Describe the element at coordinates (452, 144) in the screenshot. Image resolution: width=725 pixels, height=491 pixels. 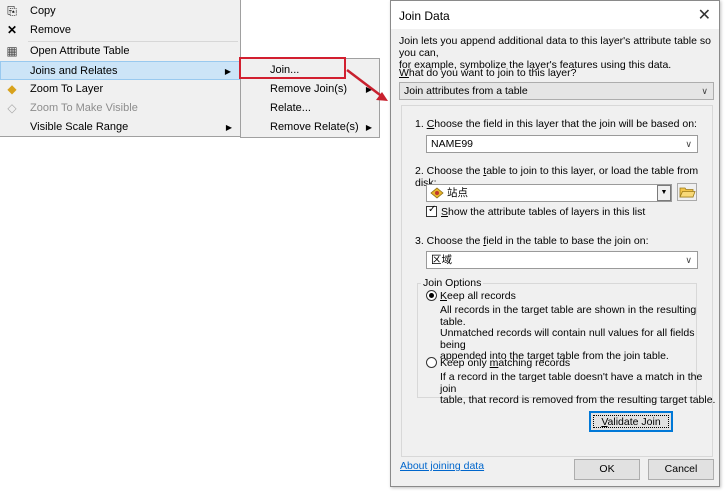
I see `layer-field-value: NAME99` at that location.